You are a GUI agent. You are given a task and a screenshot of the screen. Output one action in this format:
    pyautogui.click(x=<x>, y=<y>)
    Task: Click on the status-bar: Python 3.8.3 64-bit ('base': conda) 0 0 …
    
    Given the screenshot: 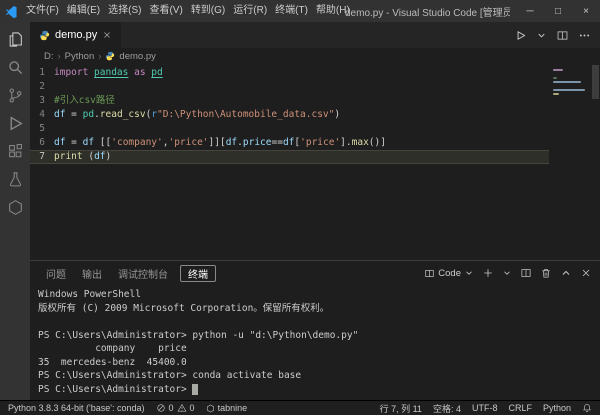 What is the action you would take?
    pyautogui.click(x=300, y=407)
    